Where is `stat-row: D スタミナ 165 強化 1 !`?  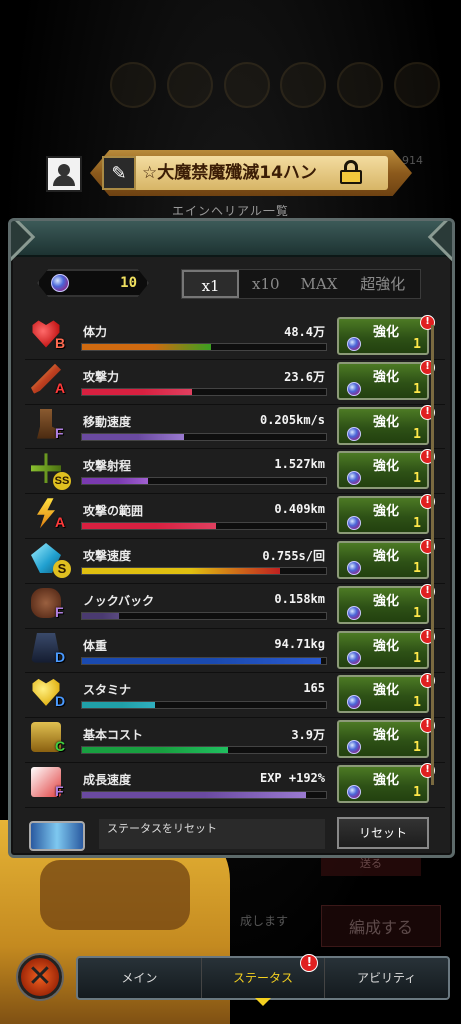 stat-row: D スタミナ 165 強化 1 ! is located at coordinates (235, 696).